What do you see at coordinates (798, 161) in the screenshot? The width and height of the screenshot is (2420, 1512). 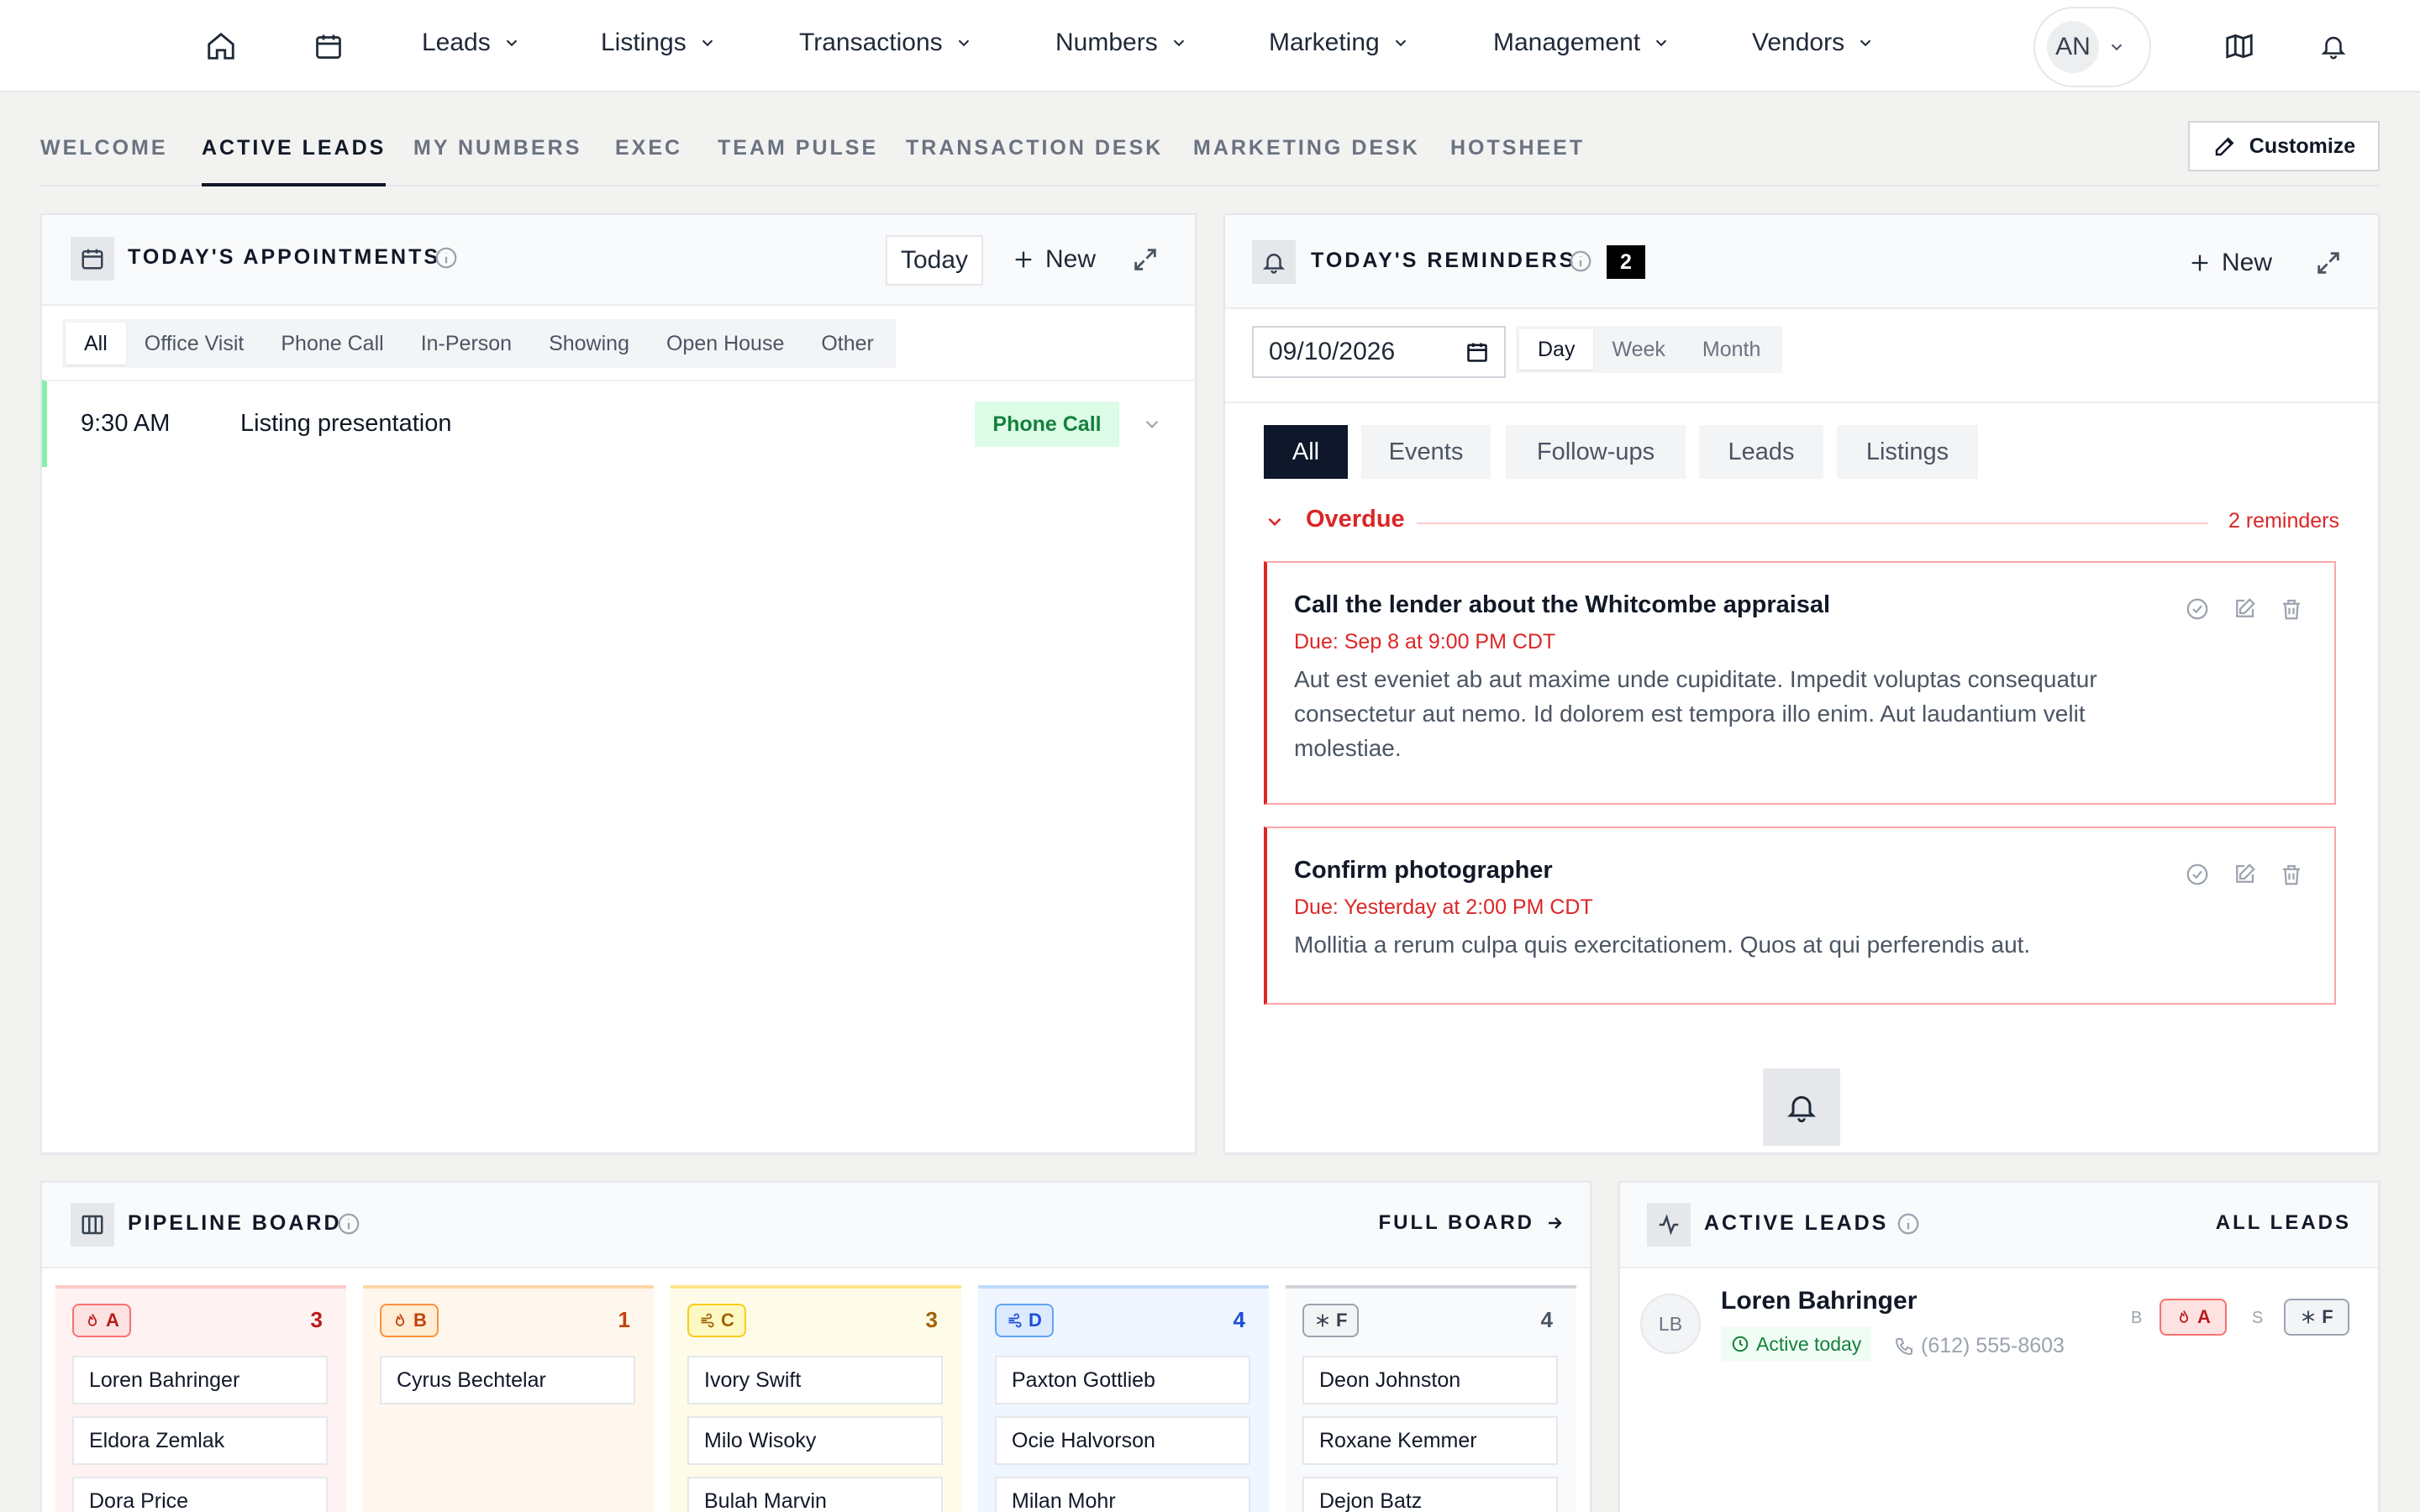 I see `tab-team-pulse: TEAM PULSE` at bounding box center [798, 161].